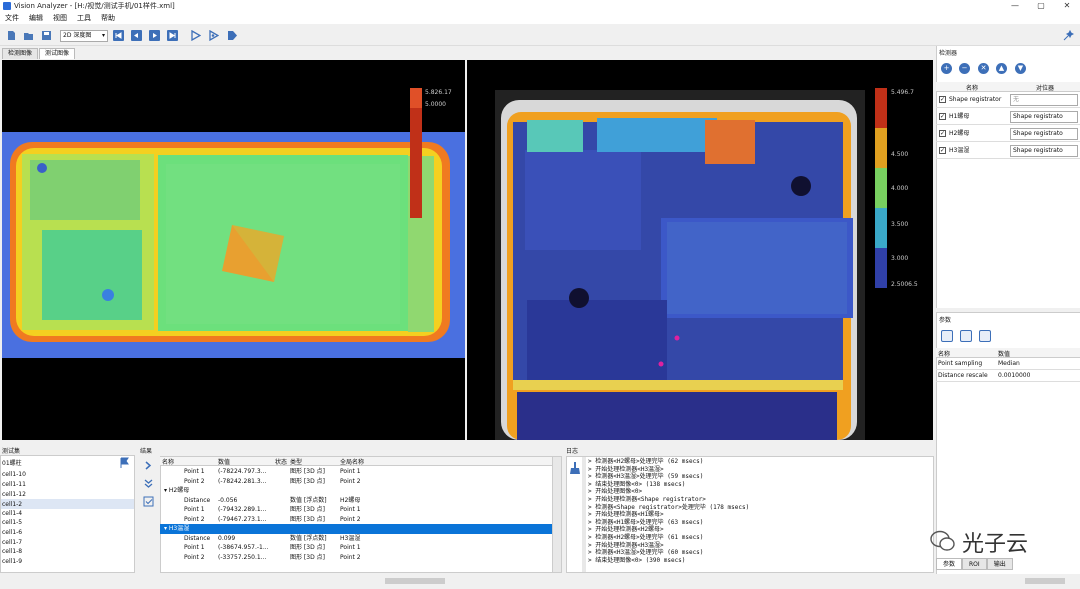 The image size is (1080, 589). I want to click on open-folder-icon, so click(28, 35).